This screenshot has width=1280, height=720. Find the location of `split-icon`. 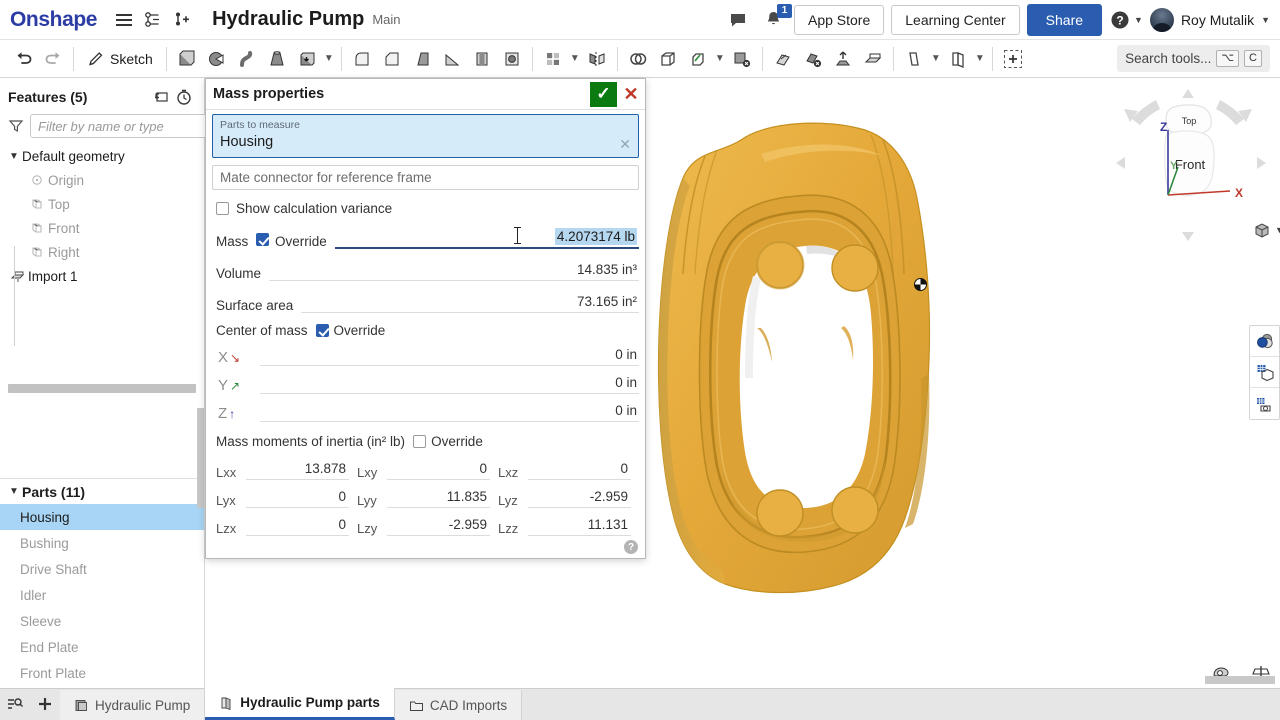

split-icon is located at coordinates (698, 59).